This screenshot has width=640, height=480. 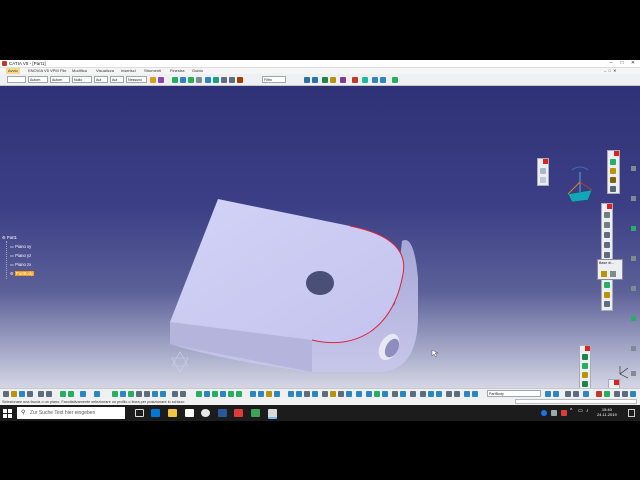 I want to click on analysis-icon, so click(x=325, y=394).